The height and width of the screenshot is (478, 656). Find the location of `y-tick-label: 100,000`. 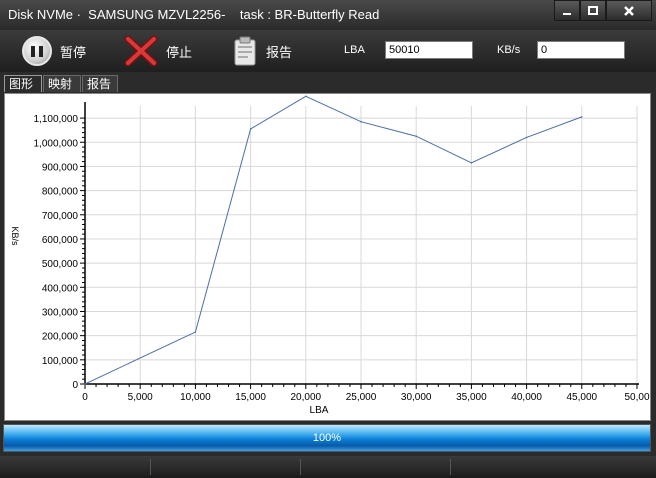

y-tick-label: 100,000 is located at coordinates (60, 361).